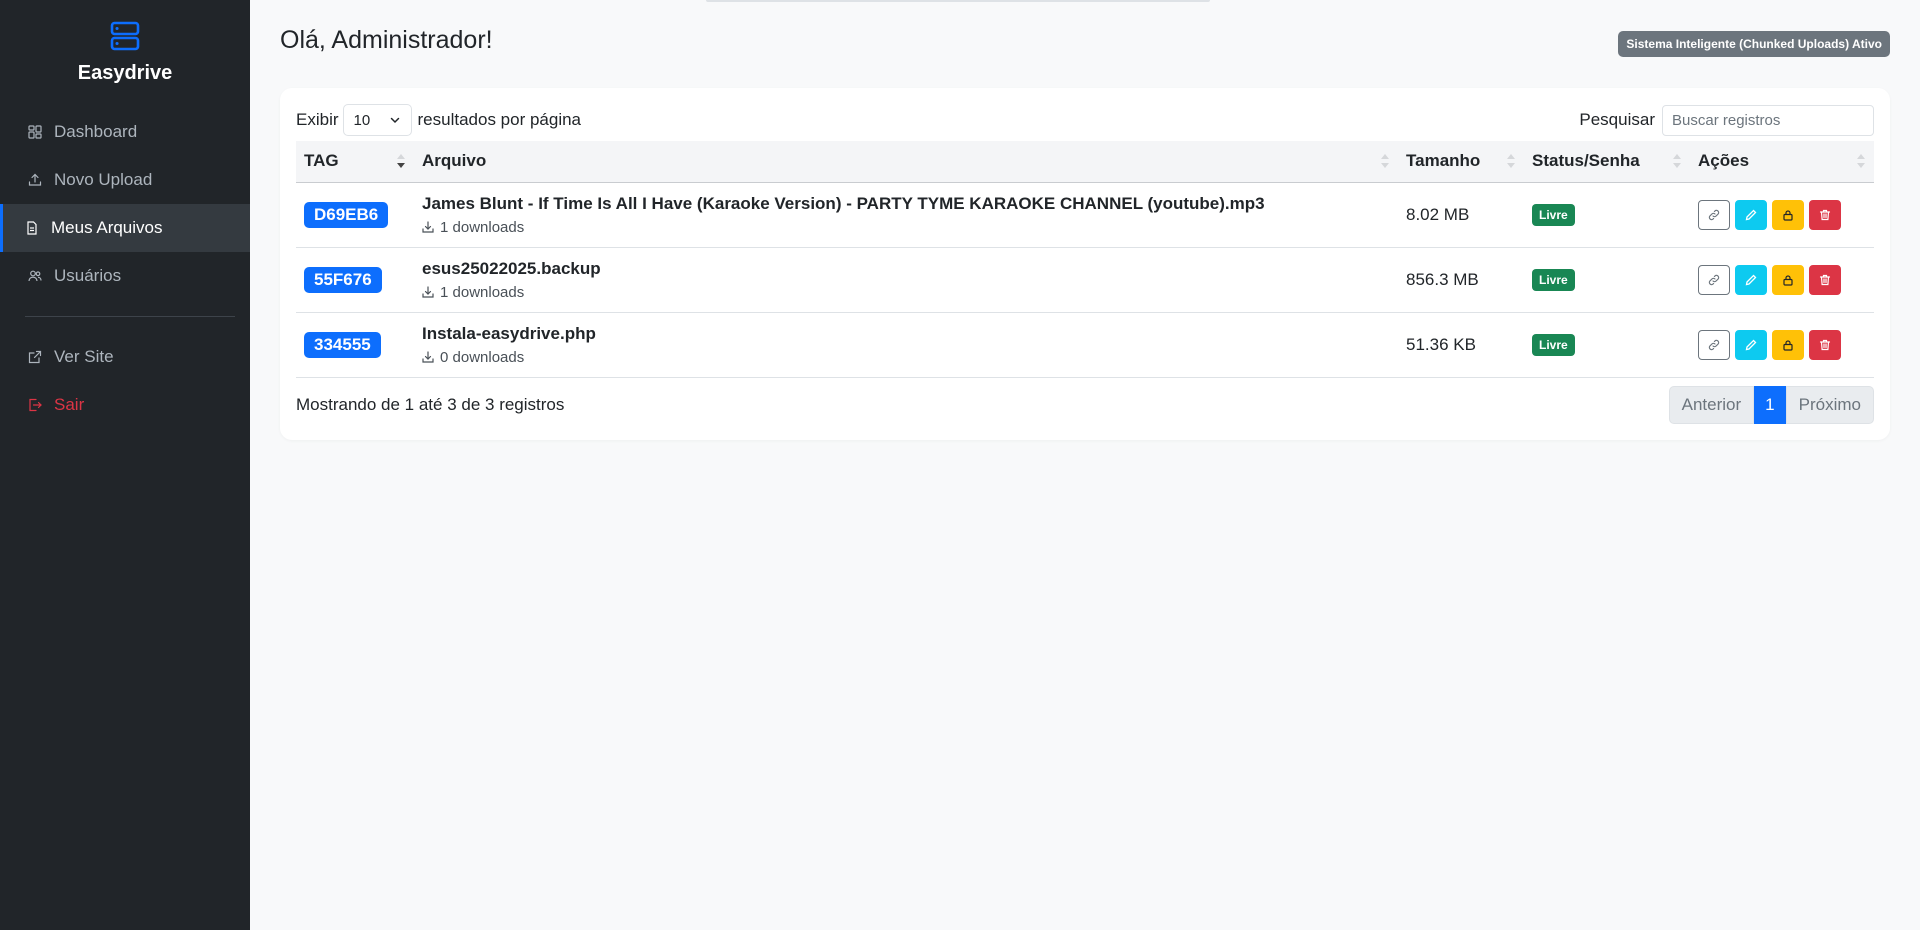 The width and height of the screenshot is (1920, 930). What do you see at coordinates (35, 357) in the screenshot?
I see `external-link-icon` at bounding box center [35, 357].